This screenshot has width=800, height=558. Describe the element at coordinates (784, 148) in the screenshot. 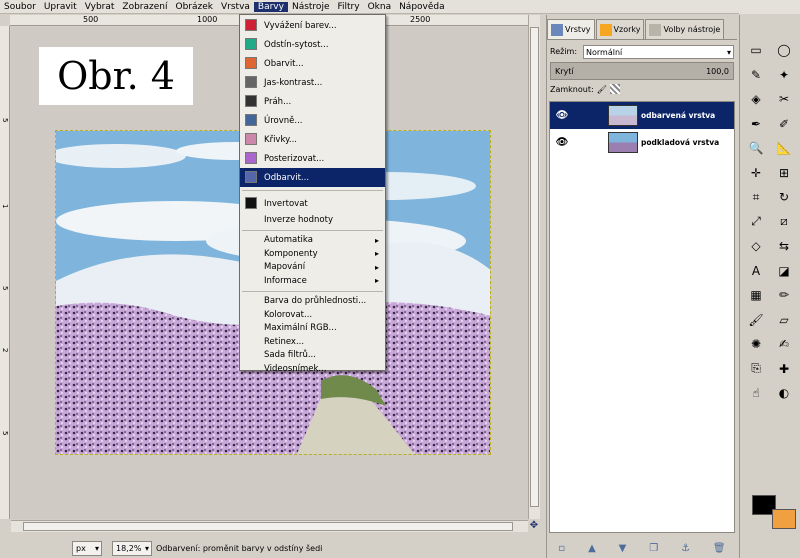

I see `measure-tool-icon: 📐` at that location.